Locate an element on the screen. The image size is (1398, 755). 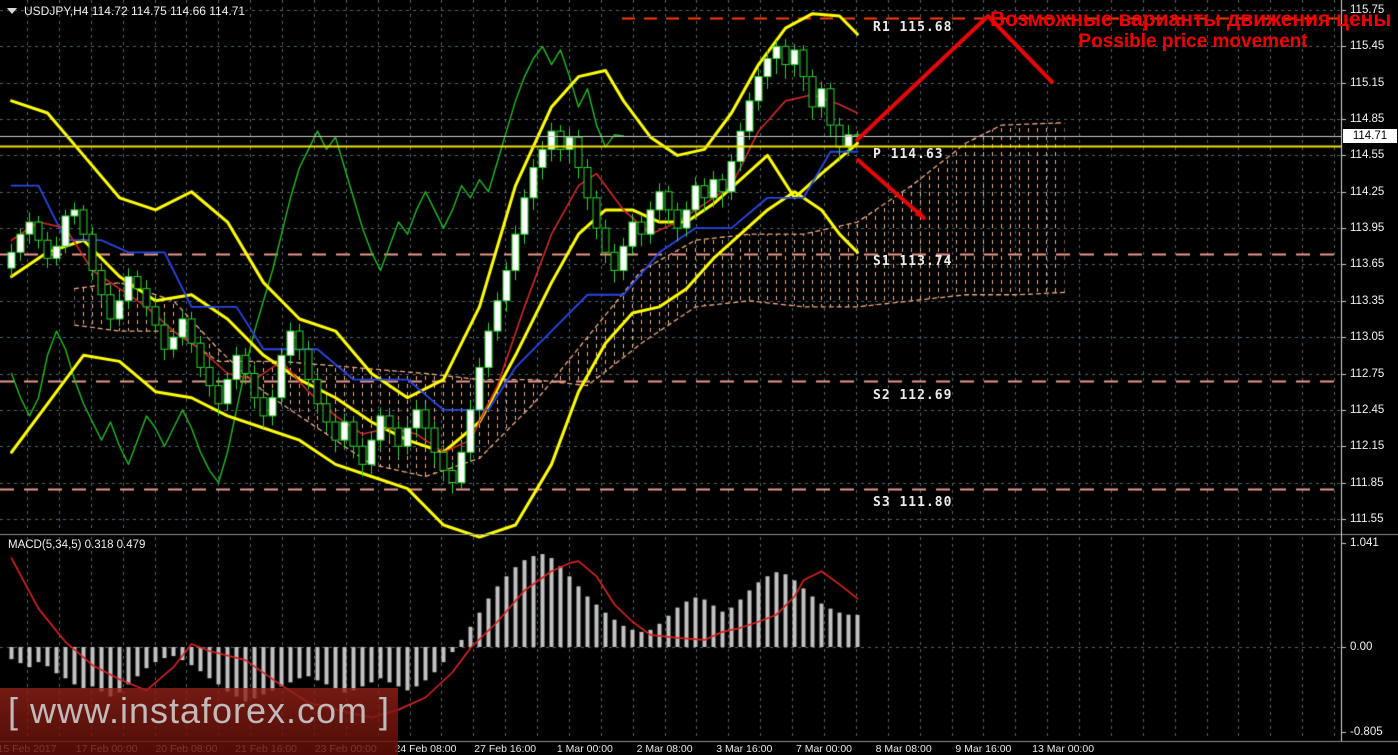
annotation-text-en: Possible price movement is located at coordinates (1193, 41).